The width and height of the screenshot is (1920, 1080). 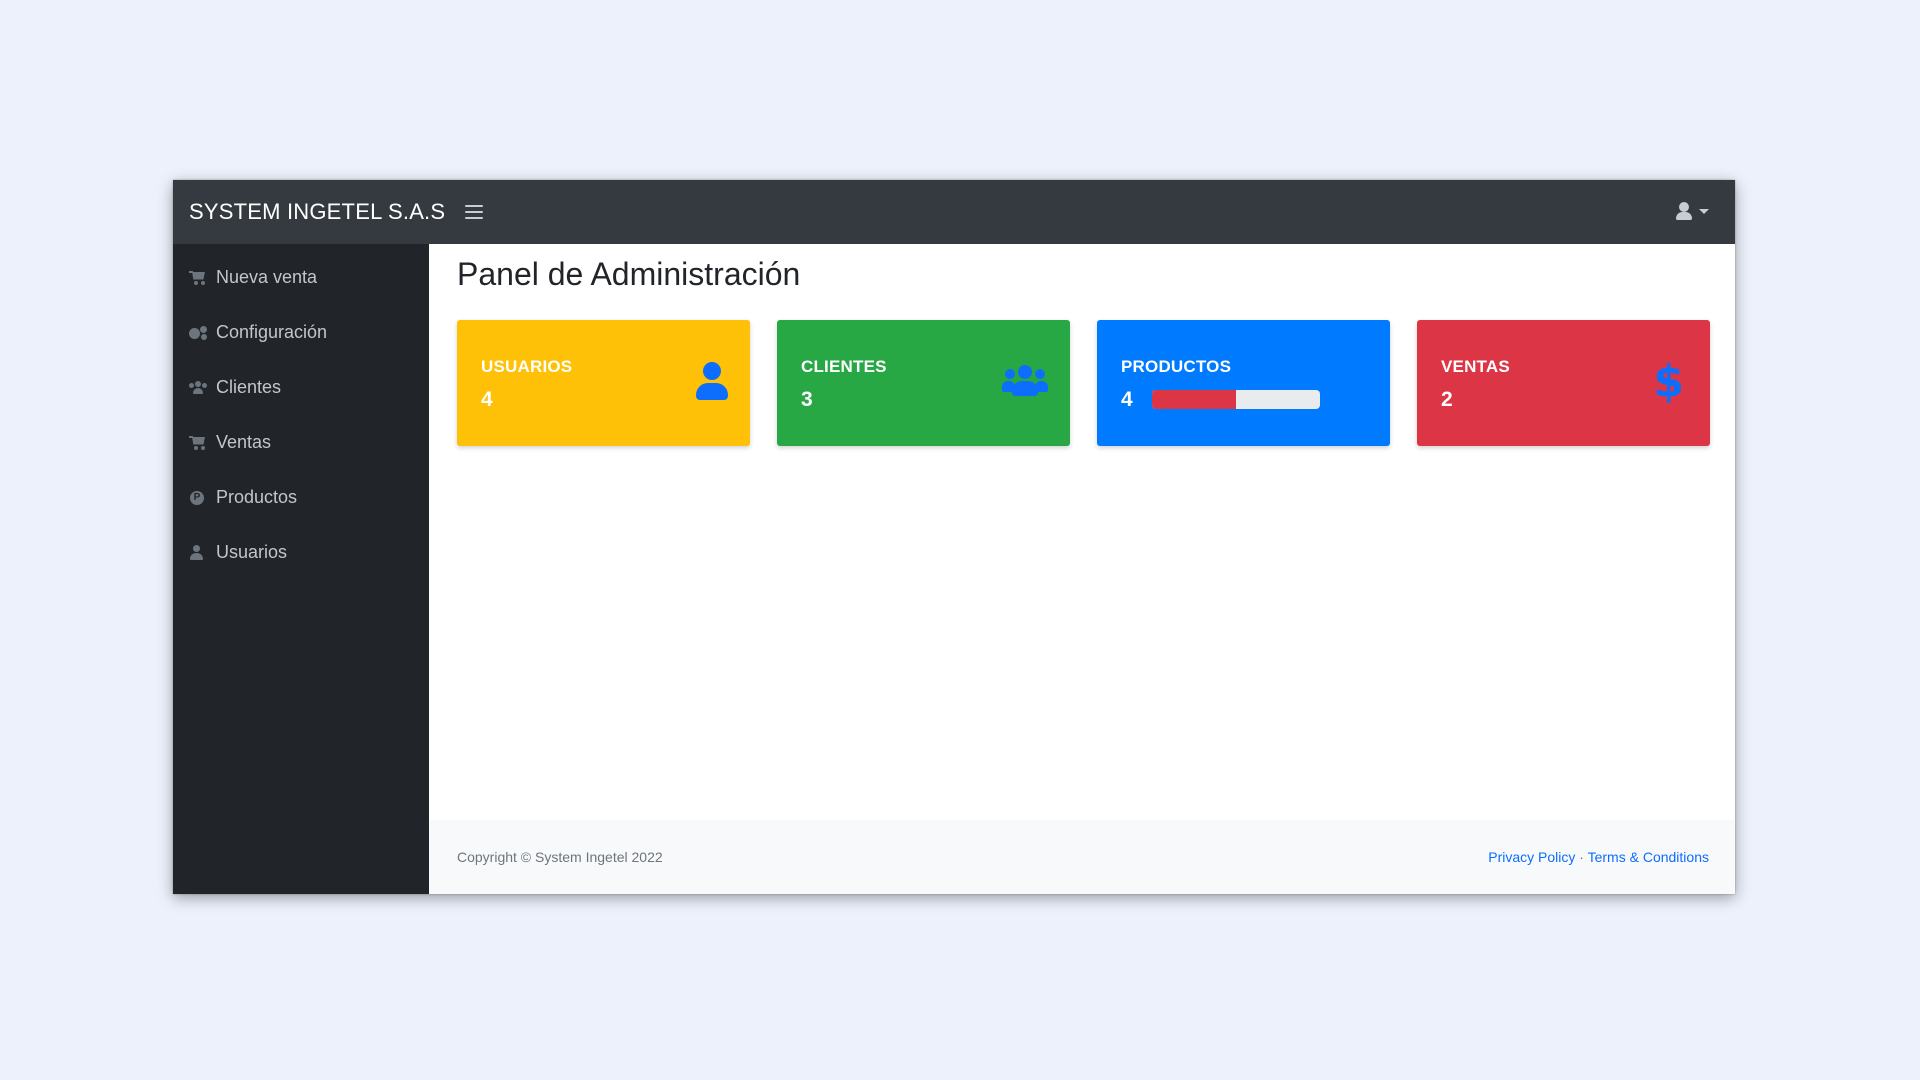 What do you see at coordinates (527, 366) in the screenshot?
I see `card-label: USUARIOS` at bounding box center [527, 366].